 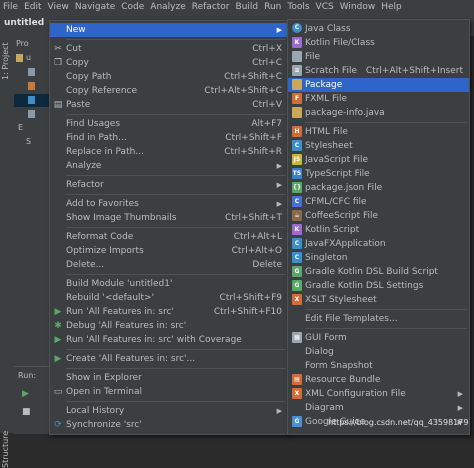 What do you see at coordinates (378, 57) in the screenshot?
I see `new-item-file: File` at bounding box center [378, 57].